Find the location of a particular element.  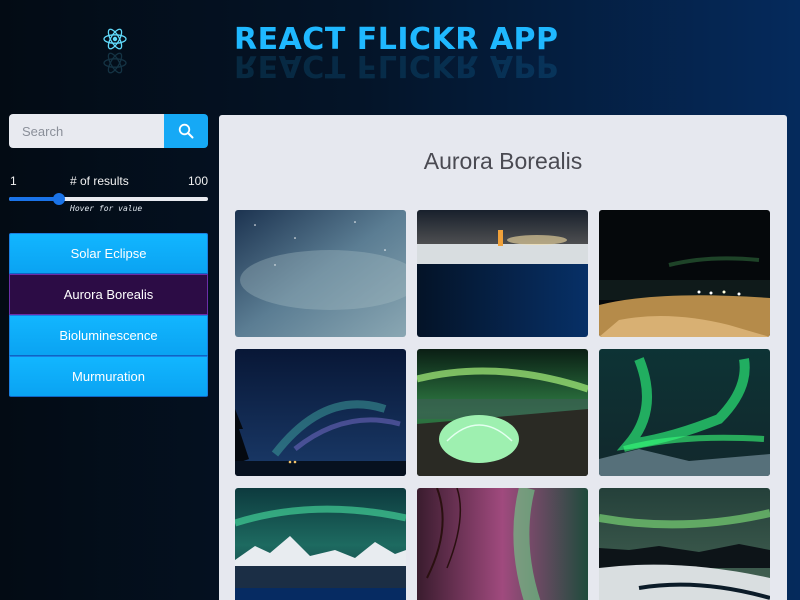

search-icon is located at coordinates (186, 131).